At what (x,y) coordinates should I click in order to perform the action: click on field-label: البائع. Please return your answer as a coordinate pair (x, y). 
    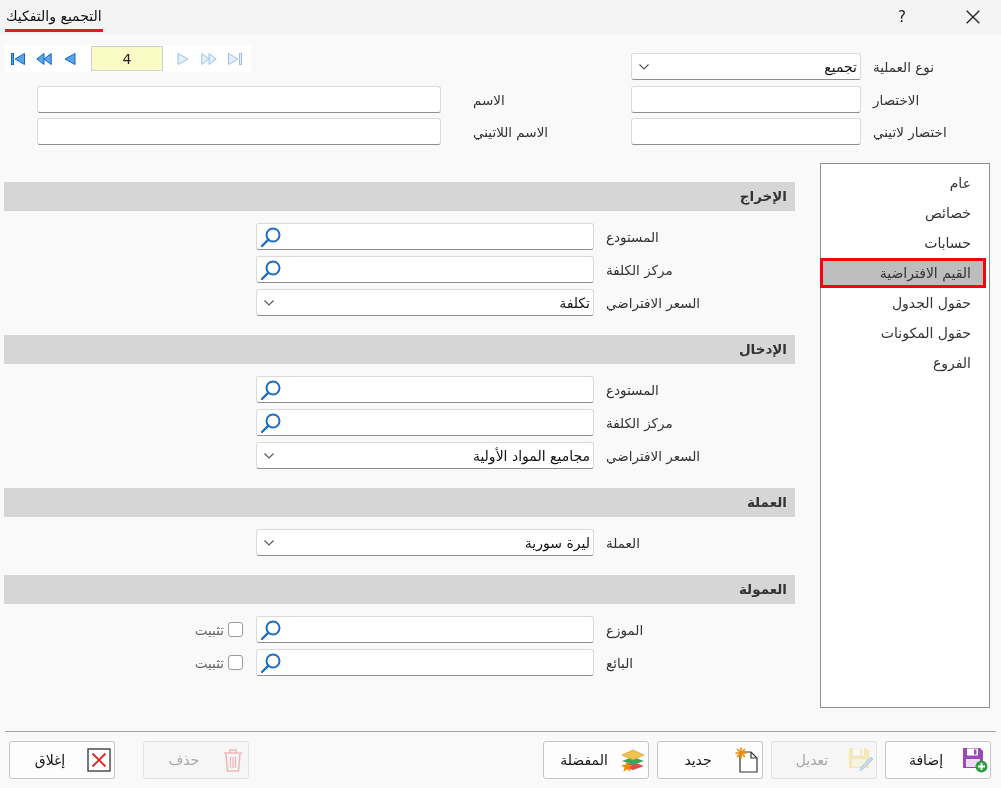
    Looking at the image, I should click on (619, 662).